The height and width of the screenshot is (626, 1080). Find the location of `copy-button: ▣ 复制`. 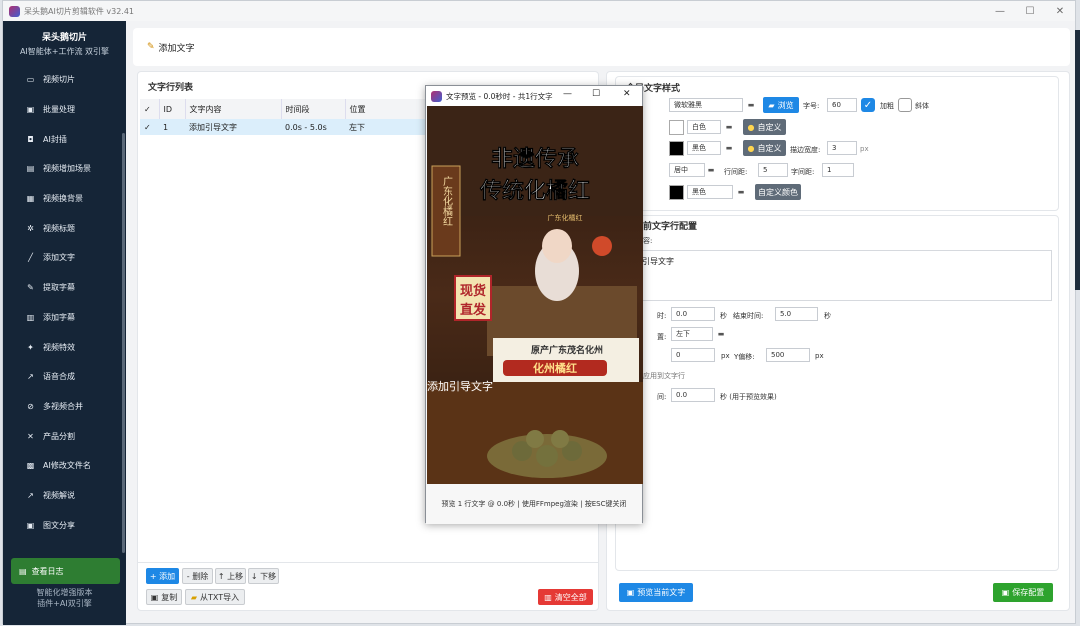

copy-button: ▣ 复制 is located at coordinates (164, 597).